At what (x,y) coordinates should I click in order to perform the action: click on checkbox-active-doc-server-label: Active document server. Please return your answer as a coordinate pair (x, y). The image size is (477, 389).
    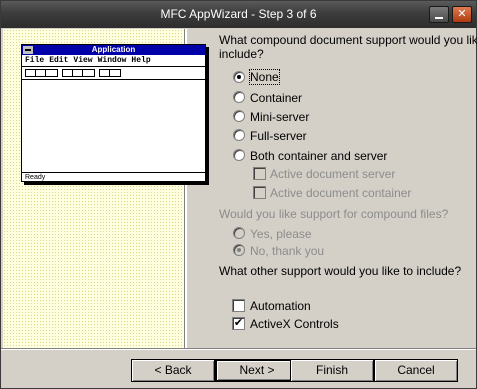
    Looking at the image, I should click on (332, 174).